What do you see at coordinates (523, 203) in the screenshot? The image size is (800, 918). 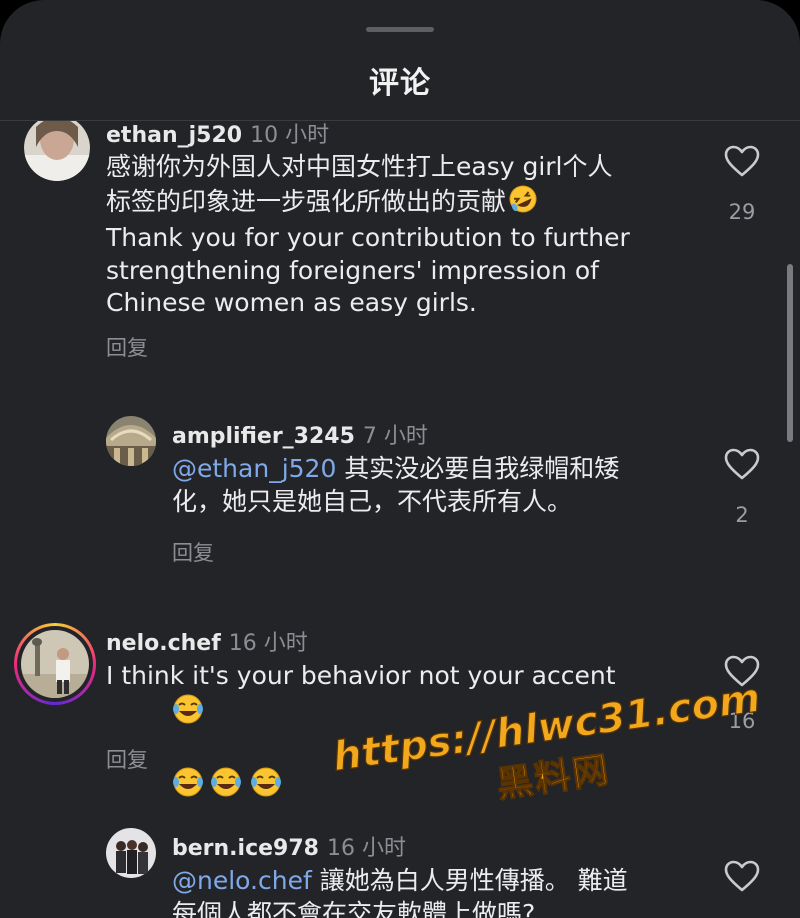 I see `rofl-emoji-icon` at bounding box center [523, 203].